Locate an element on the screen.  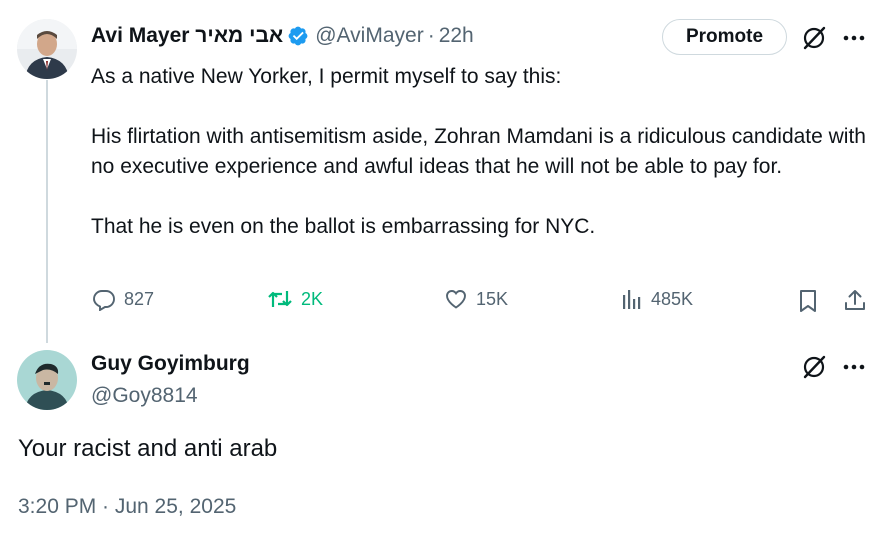
post-time: 22h is located at coordinates (456, 36).